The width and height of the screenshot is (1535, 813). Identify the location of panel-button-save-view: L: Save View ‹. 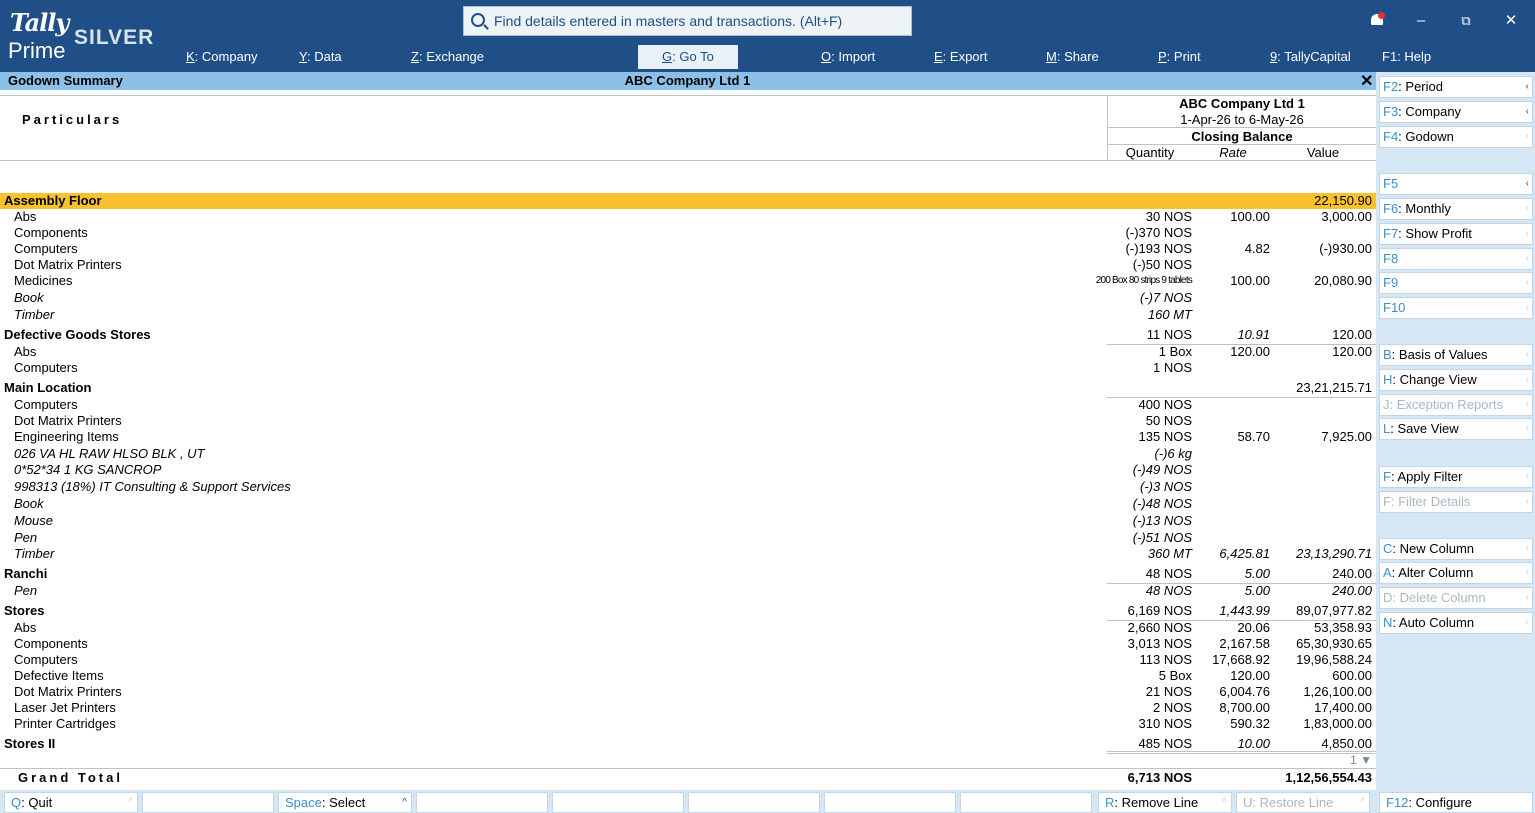
(1456, 429).